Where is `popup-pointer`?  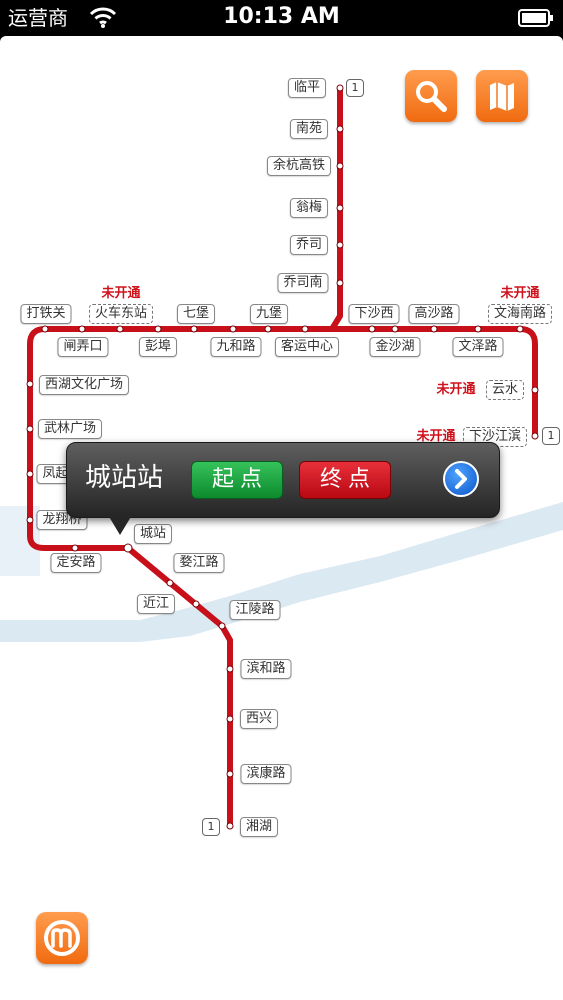
popup-pointer is located at coordinates (120, 525).